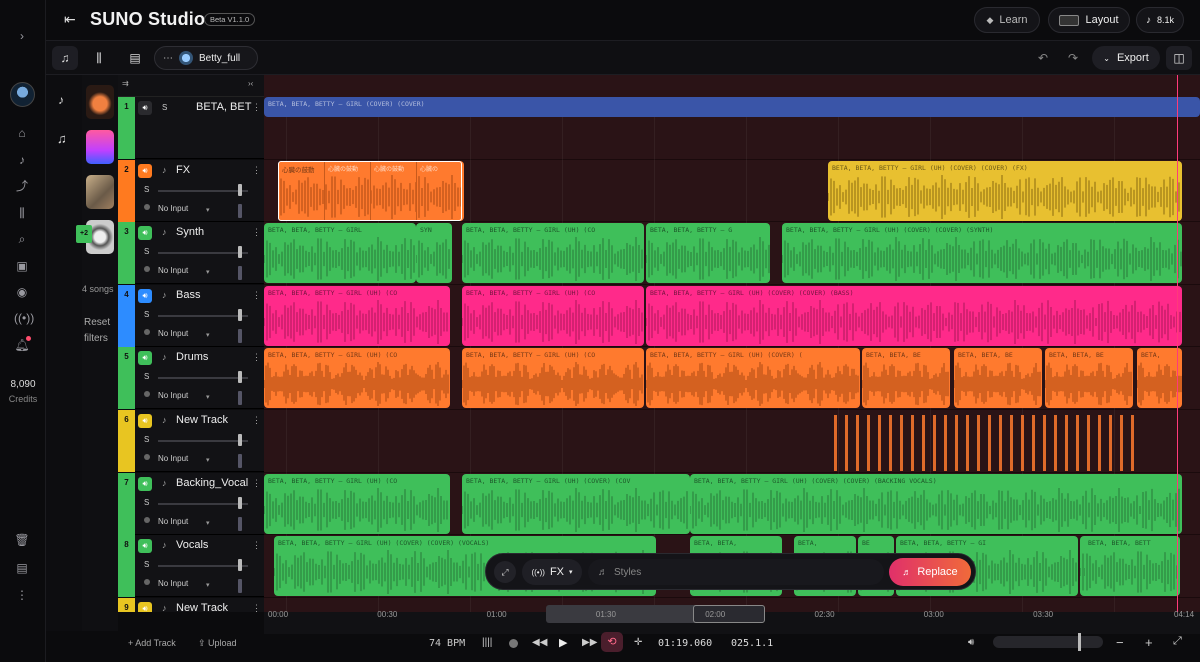 This screenshot has height=662, width=1200. Describe the element at coordinates (212, 295) in the screenshot. I see `track-name: Bass` at that location.